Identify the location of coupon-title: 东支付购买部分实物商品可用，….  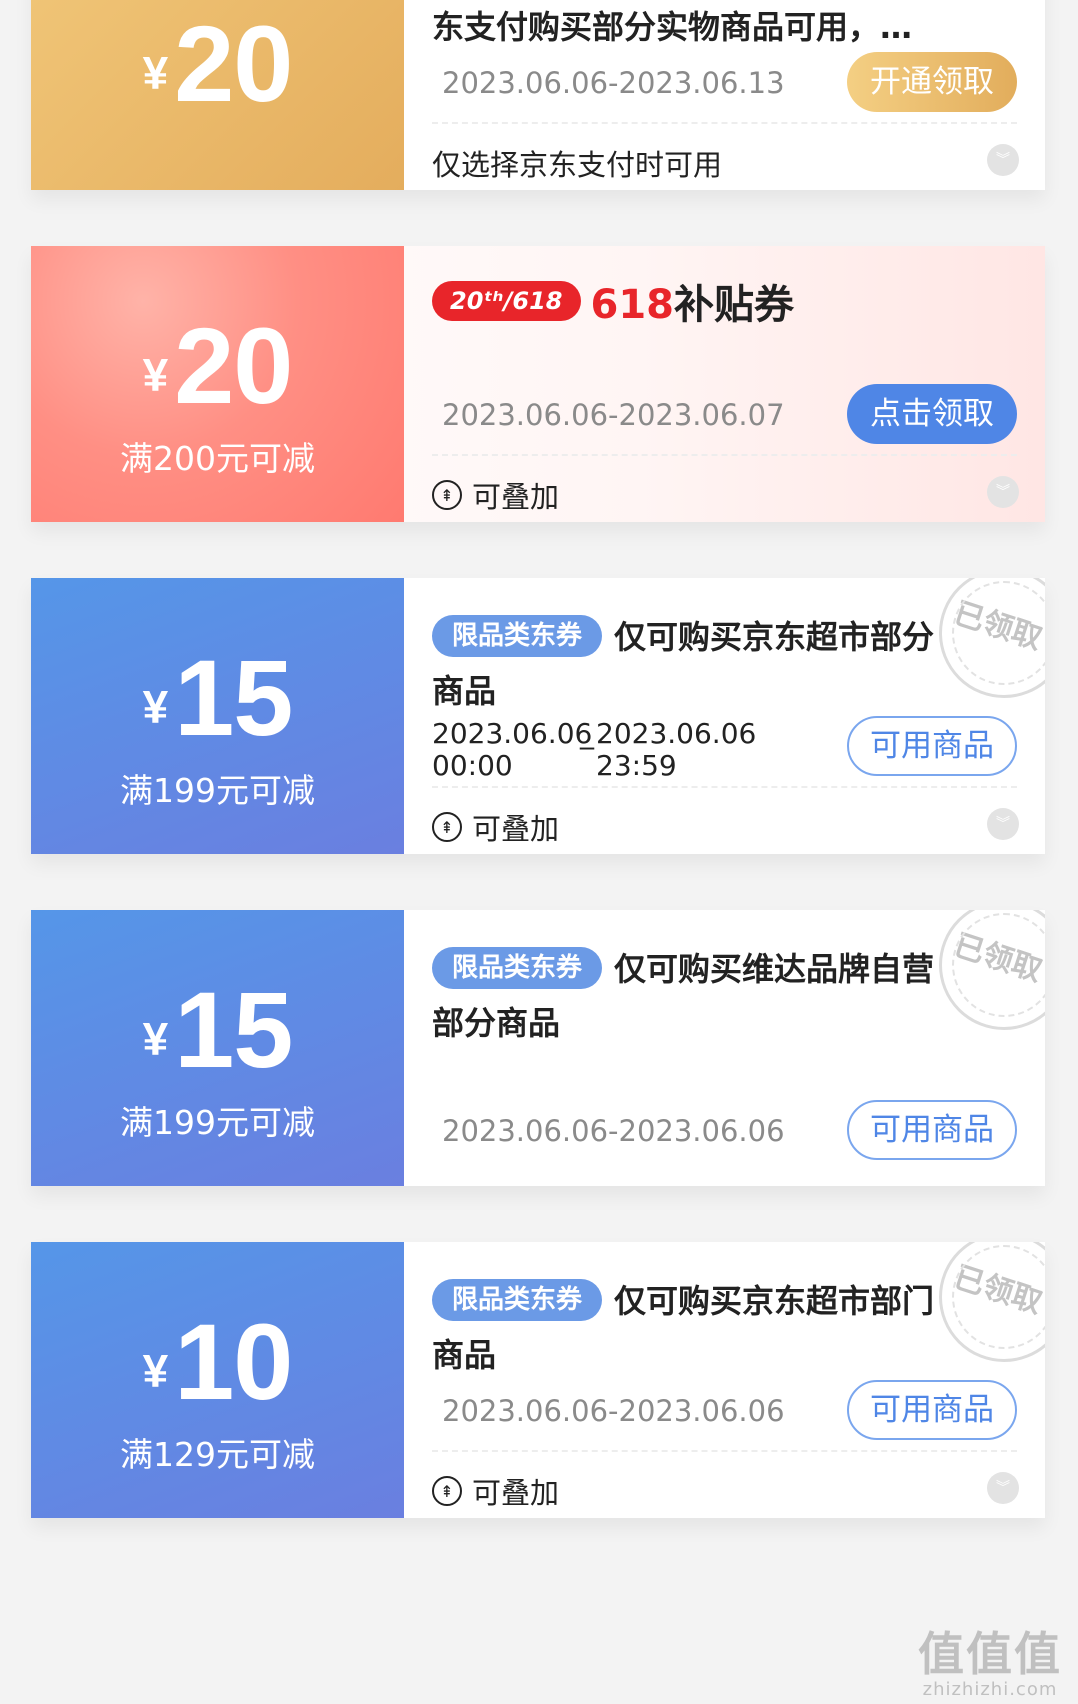
(672, 27).